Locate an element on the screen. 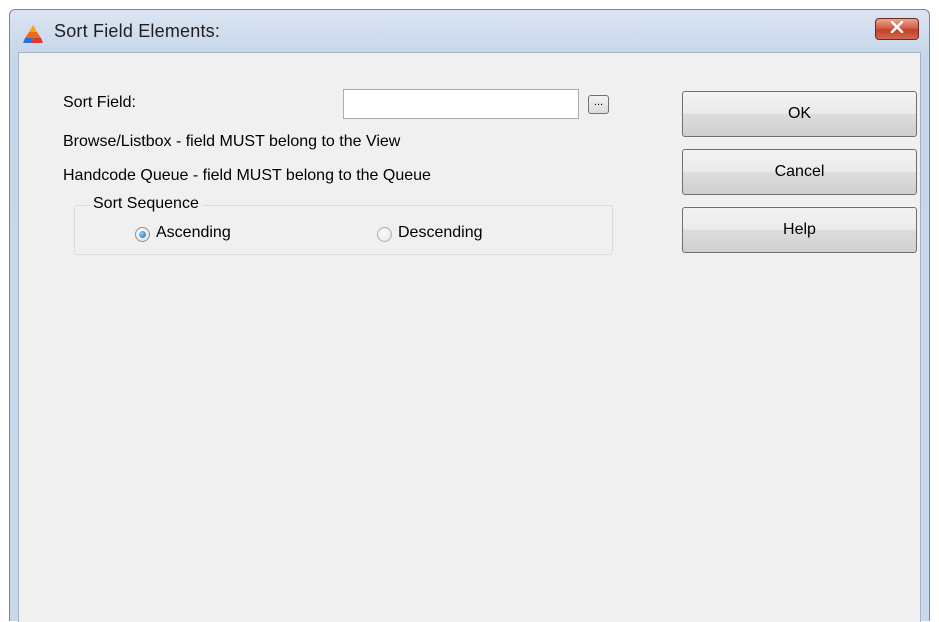 The height and width of the screenshot is (622, 939). cancel-button: Cancel is located at coordinates (799, 172).